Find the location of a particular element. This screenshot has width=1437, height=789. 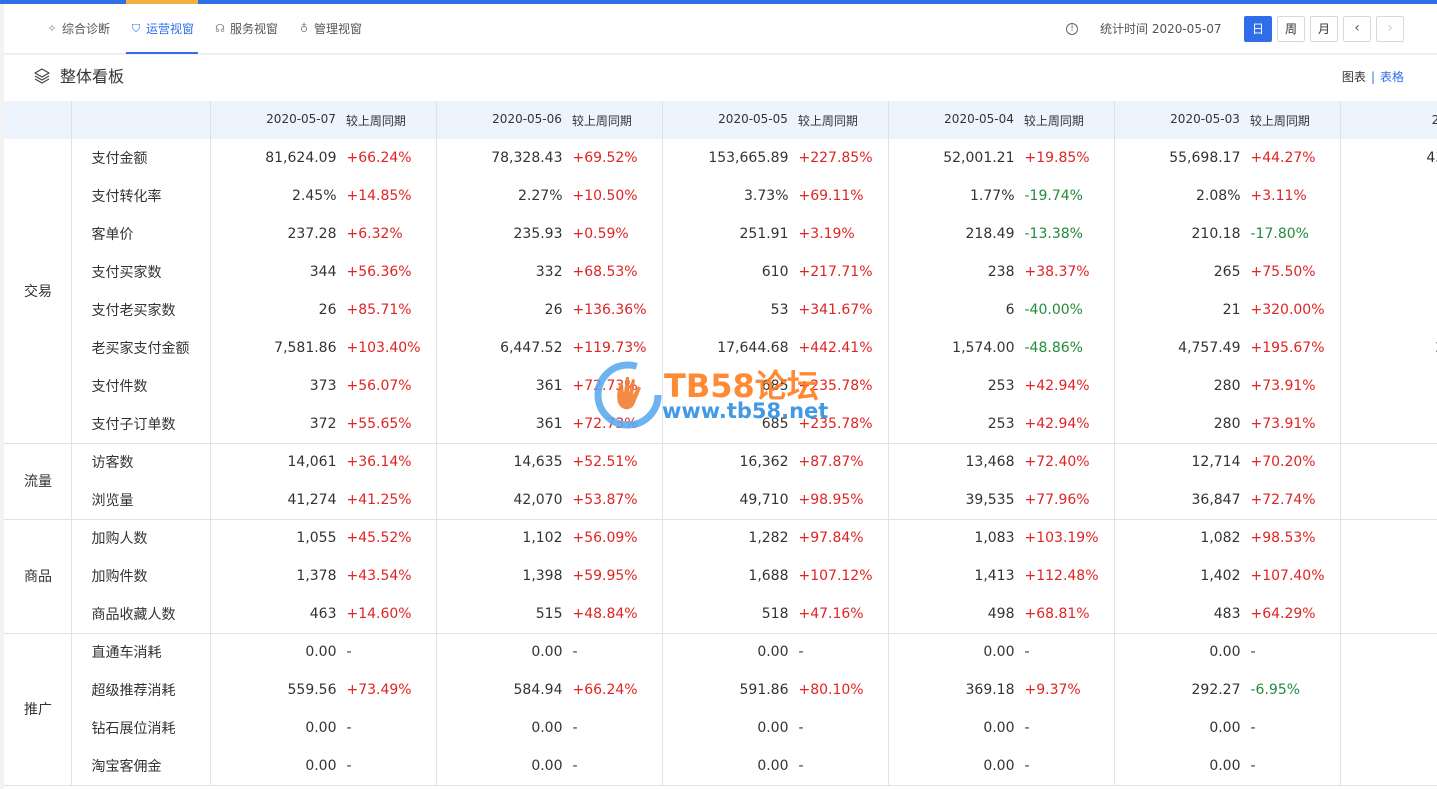

category-cell: 流量 is located at coordinates (38, 481).